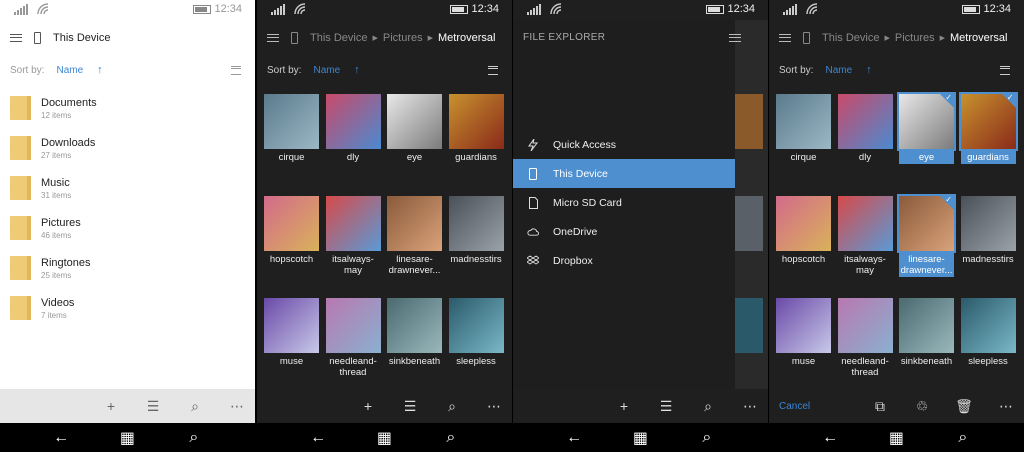 This screenshot has width=1024, height=452. Describe the element at coordinates (294, 38) in the screenshot. I see `phone-icon` at that location.